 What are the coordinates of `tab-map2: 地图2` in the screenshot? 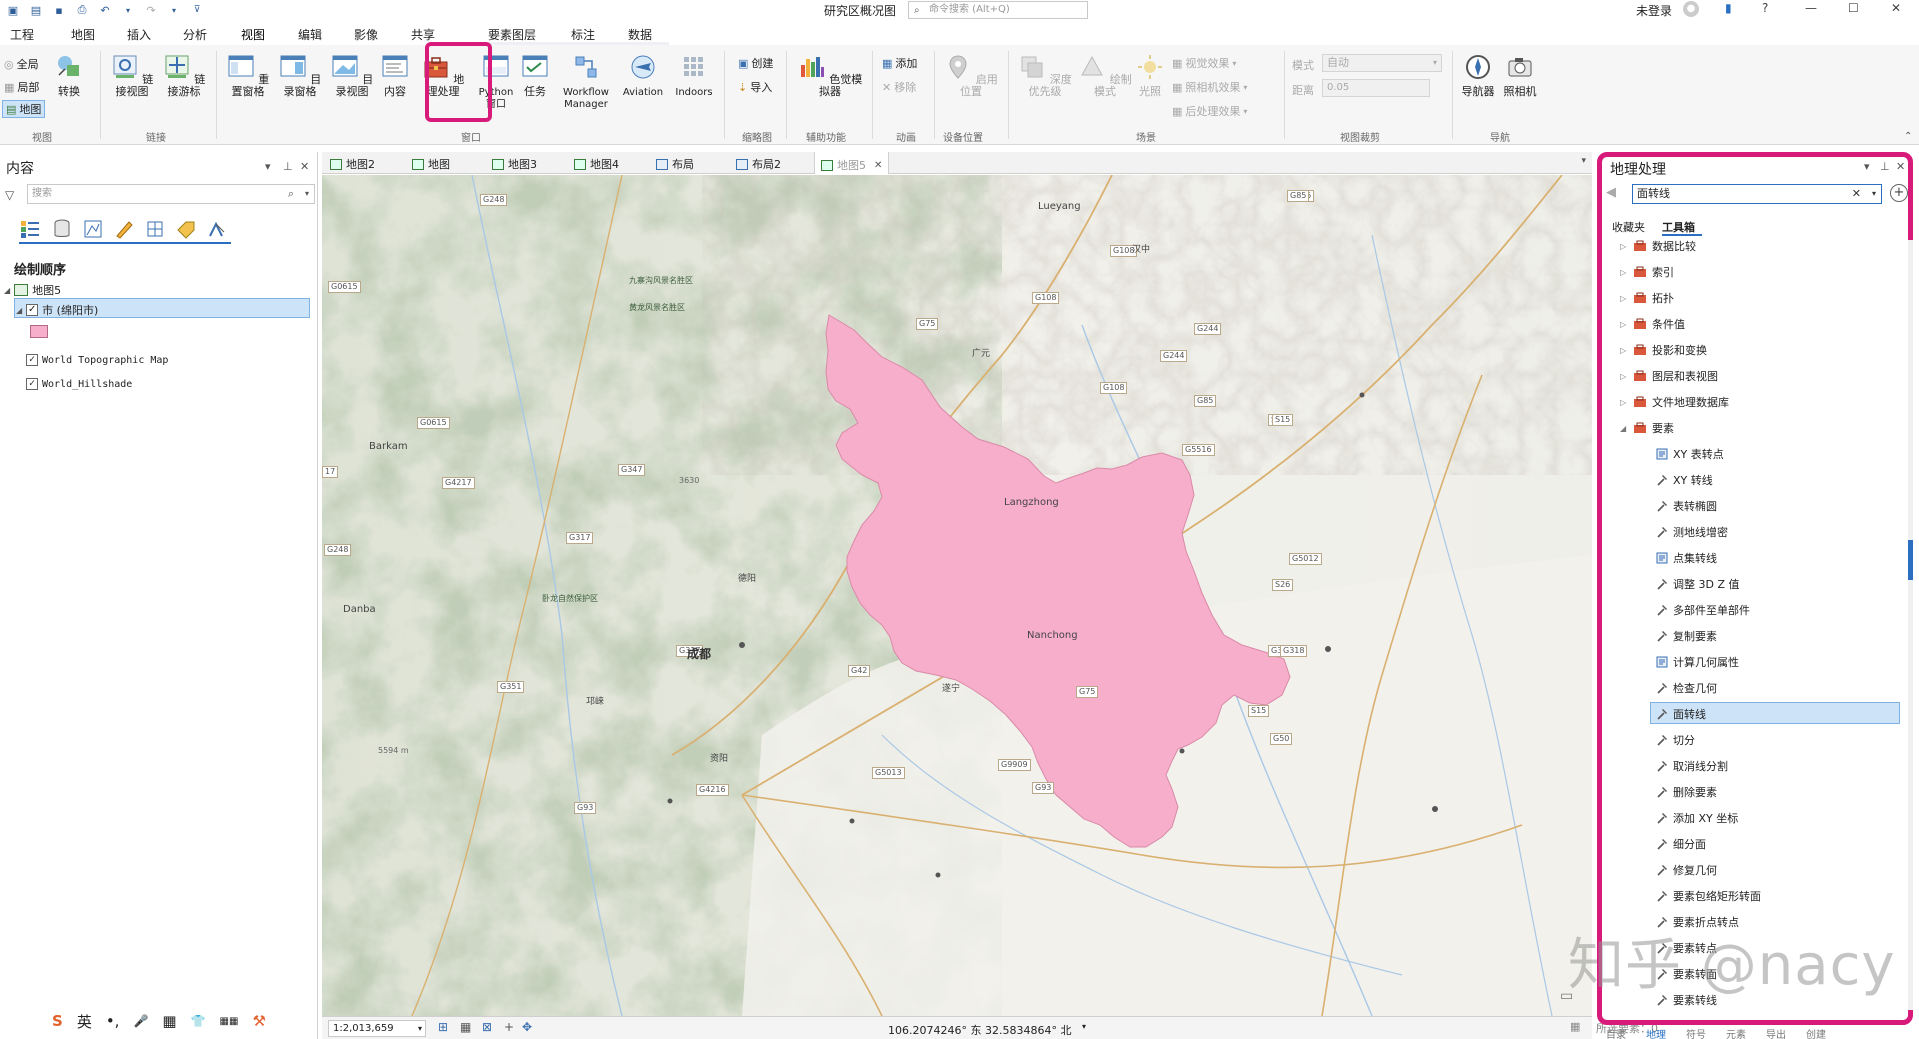 It's located at (352, 164).